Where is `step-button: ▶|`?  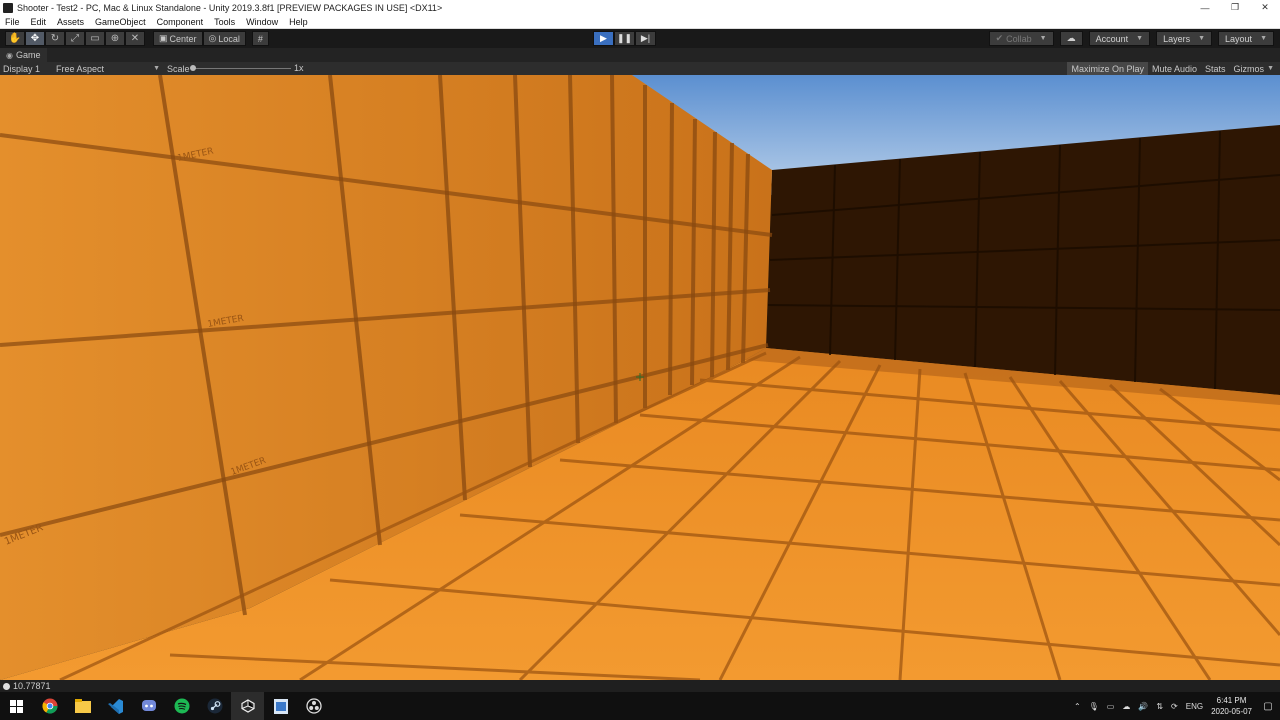
step-button: ▶| is located at coordinates (645, 38).